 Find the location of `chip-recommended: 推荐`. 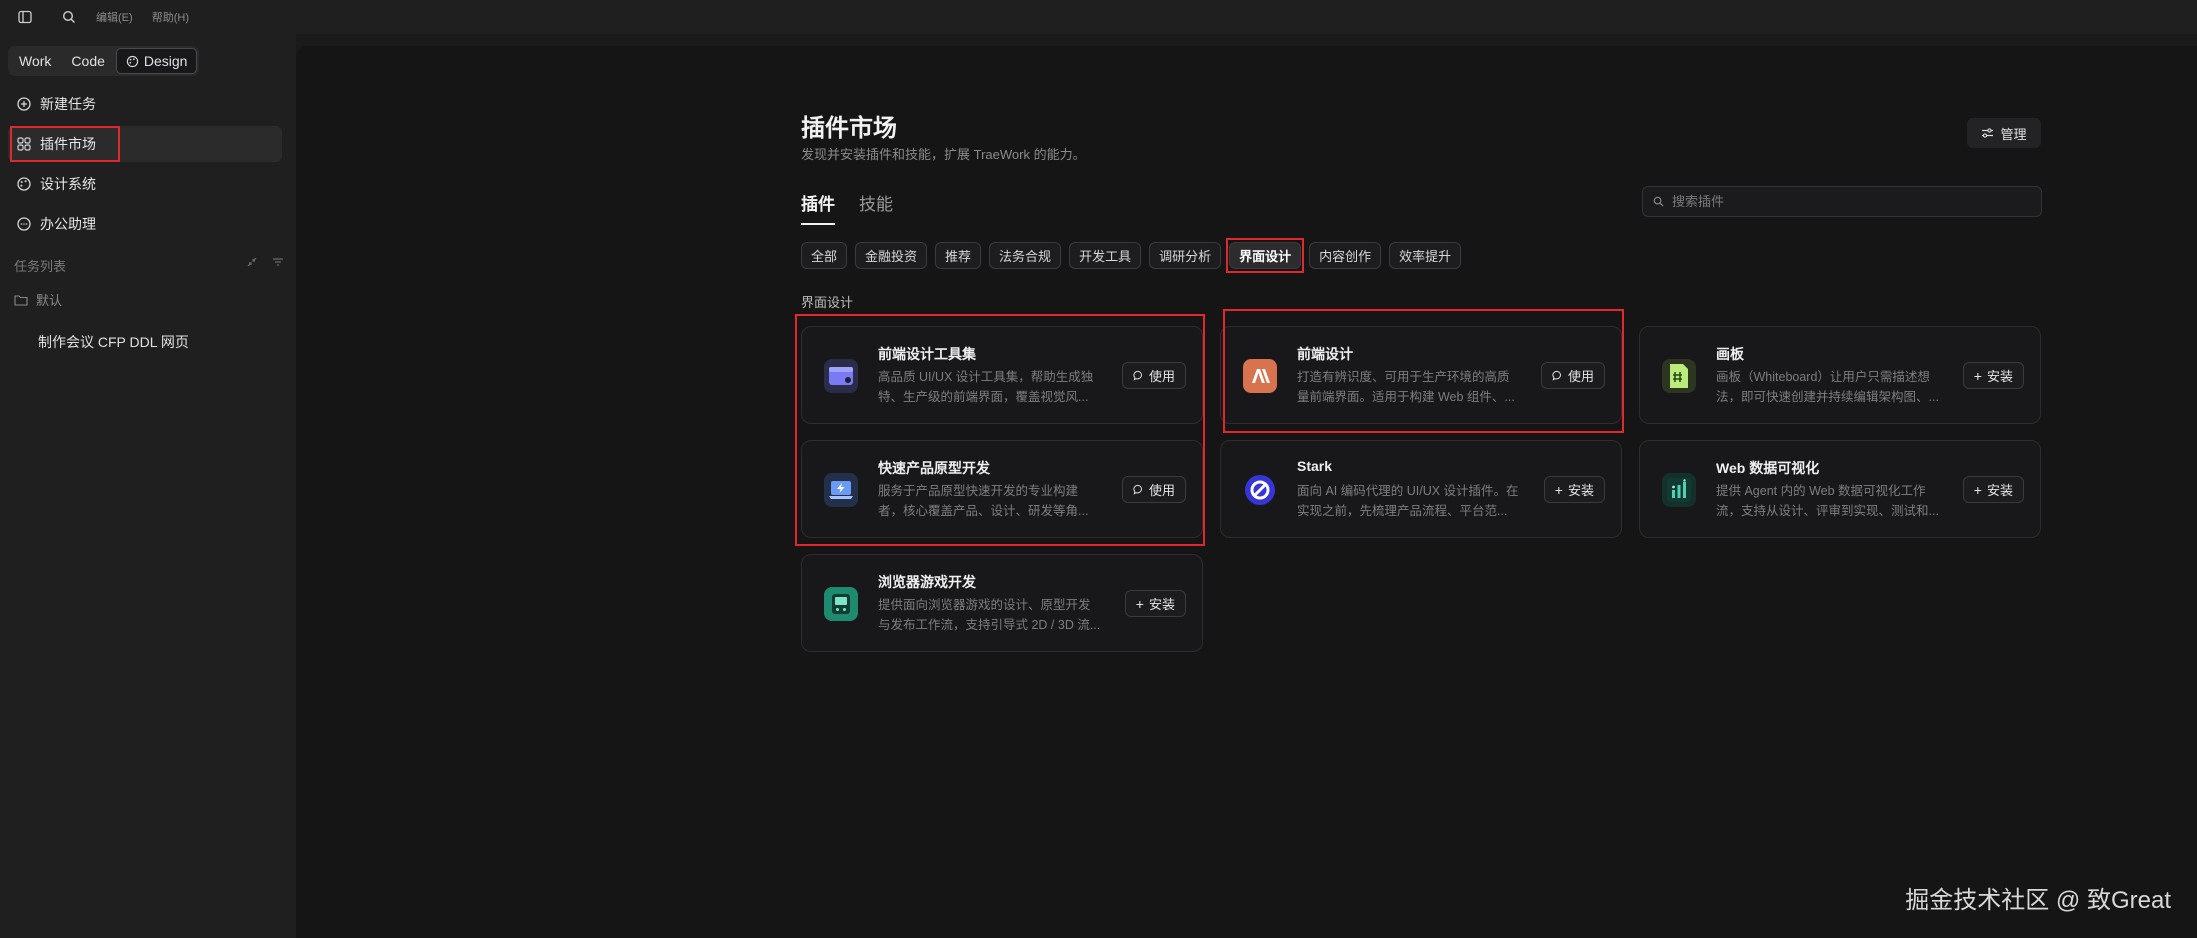

chip-recommended: 推荐 is located at coordinates (958, 255).